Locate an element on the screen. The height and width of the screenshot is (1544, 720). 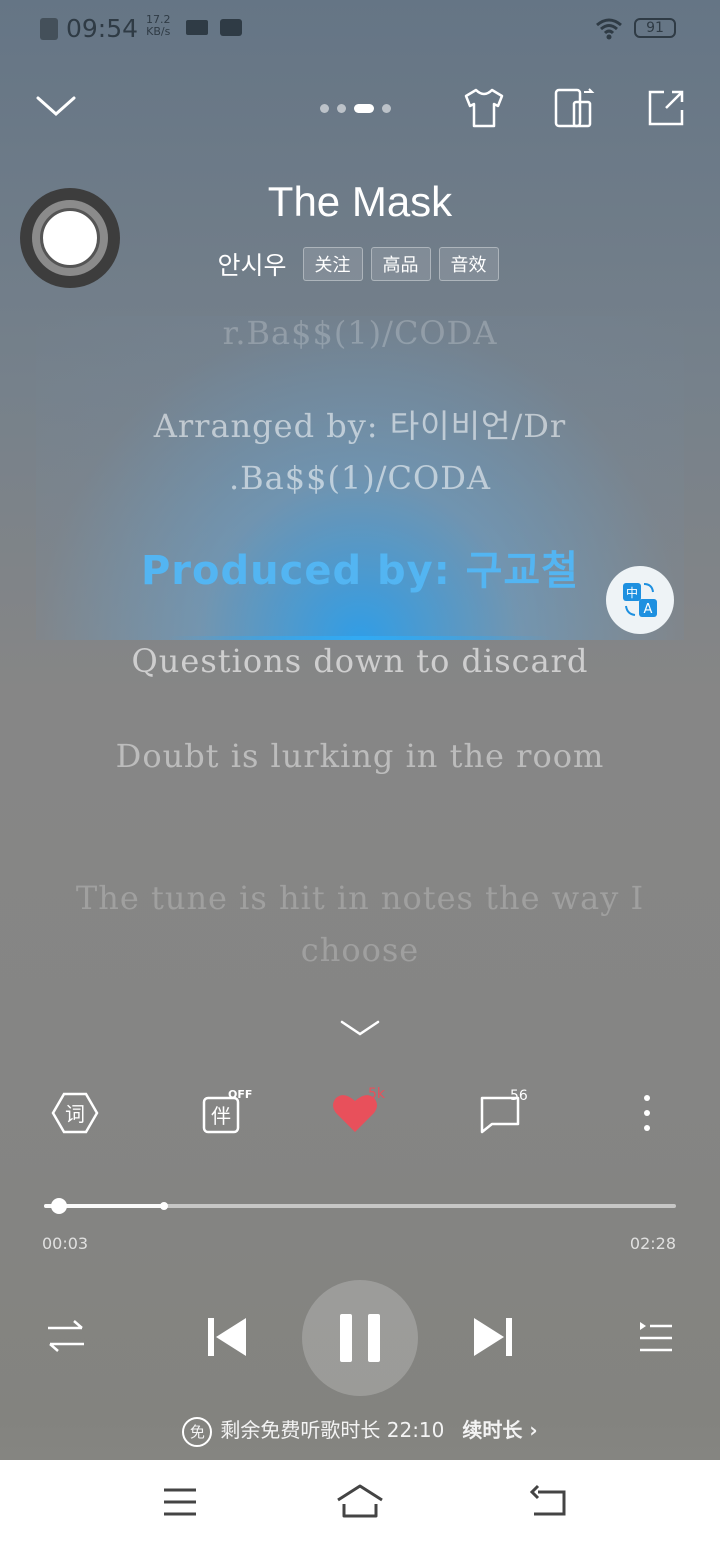
wifi-icon is located at coordinates (609, 29).